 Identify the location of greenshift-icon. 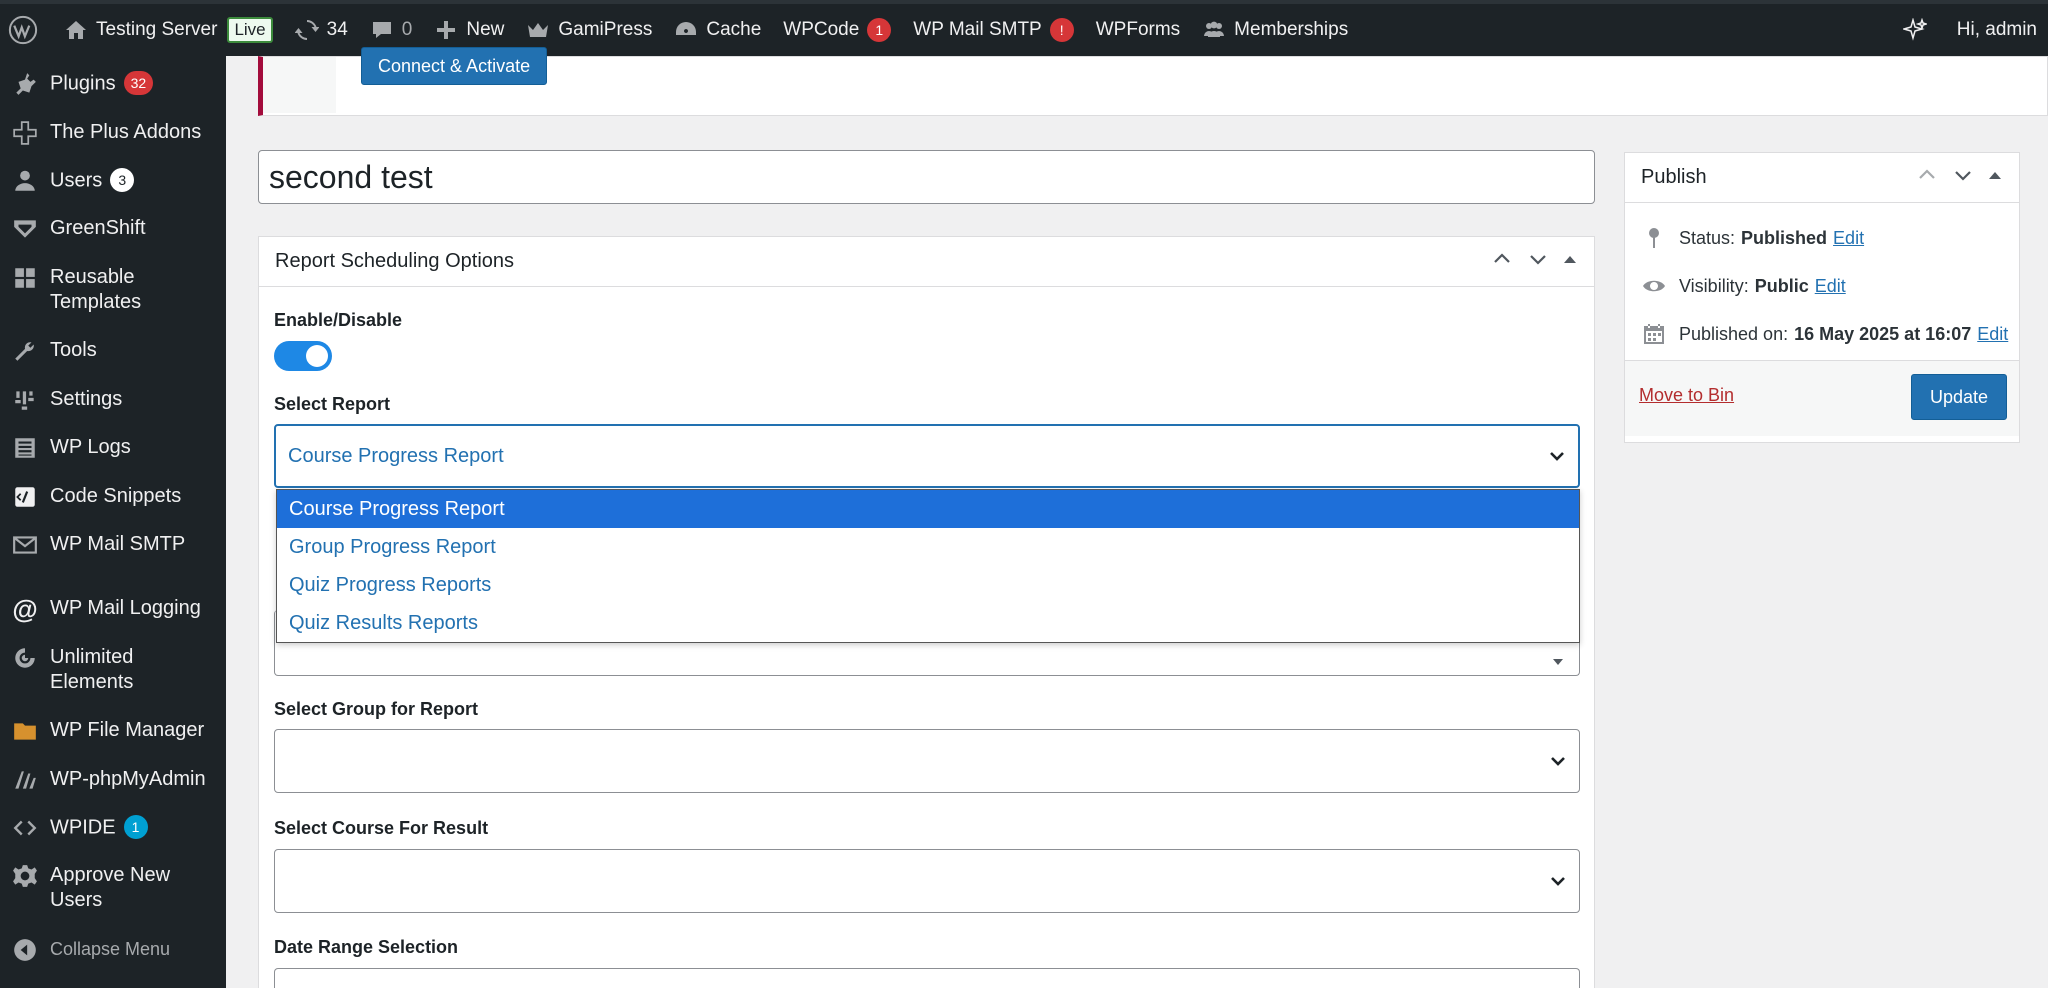
(25, 229).